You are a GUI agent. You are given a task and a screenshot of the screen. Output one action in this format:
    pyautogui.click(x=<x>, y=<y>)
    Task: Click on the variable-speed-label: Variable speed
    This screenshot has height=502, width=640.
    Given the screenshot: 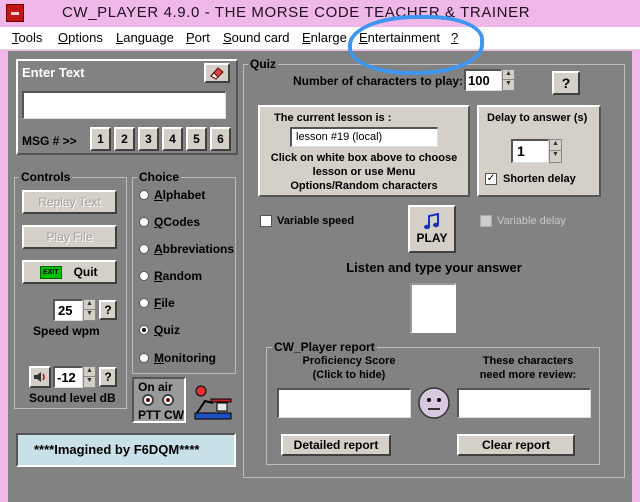 What is the action you would take?
    pyautogui.click(x=316, y=221)
    